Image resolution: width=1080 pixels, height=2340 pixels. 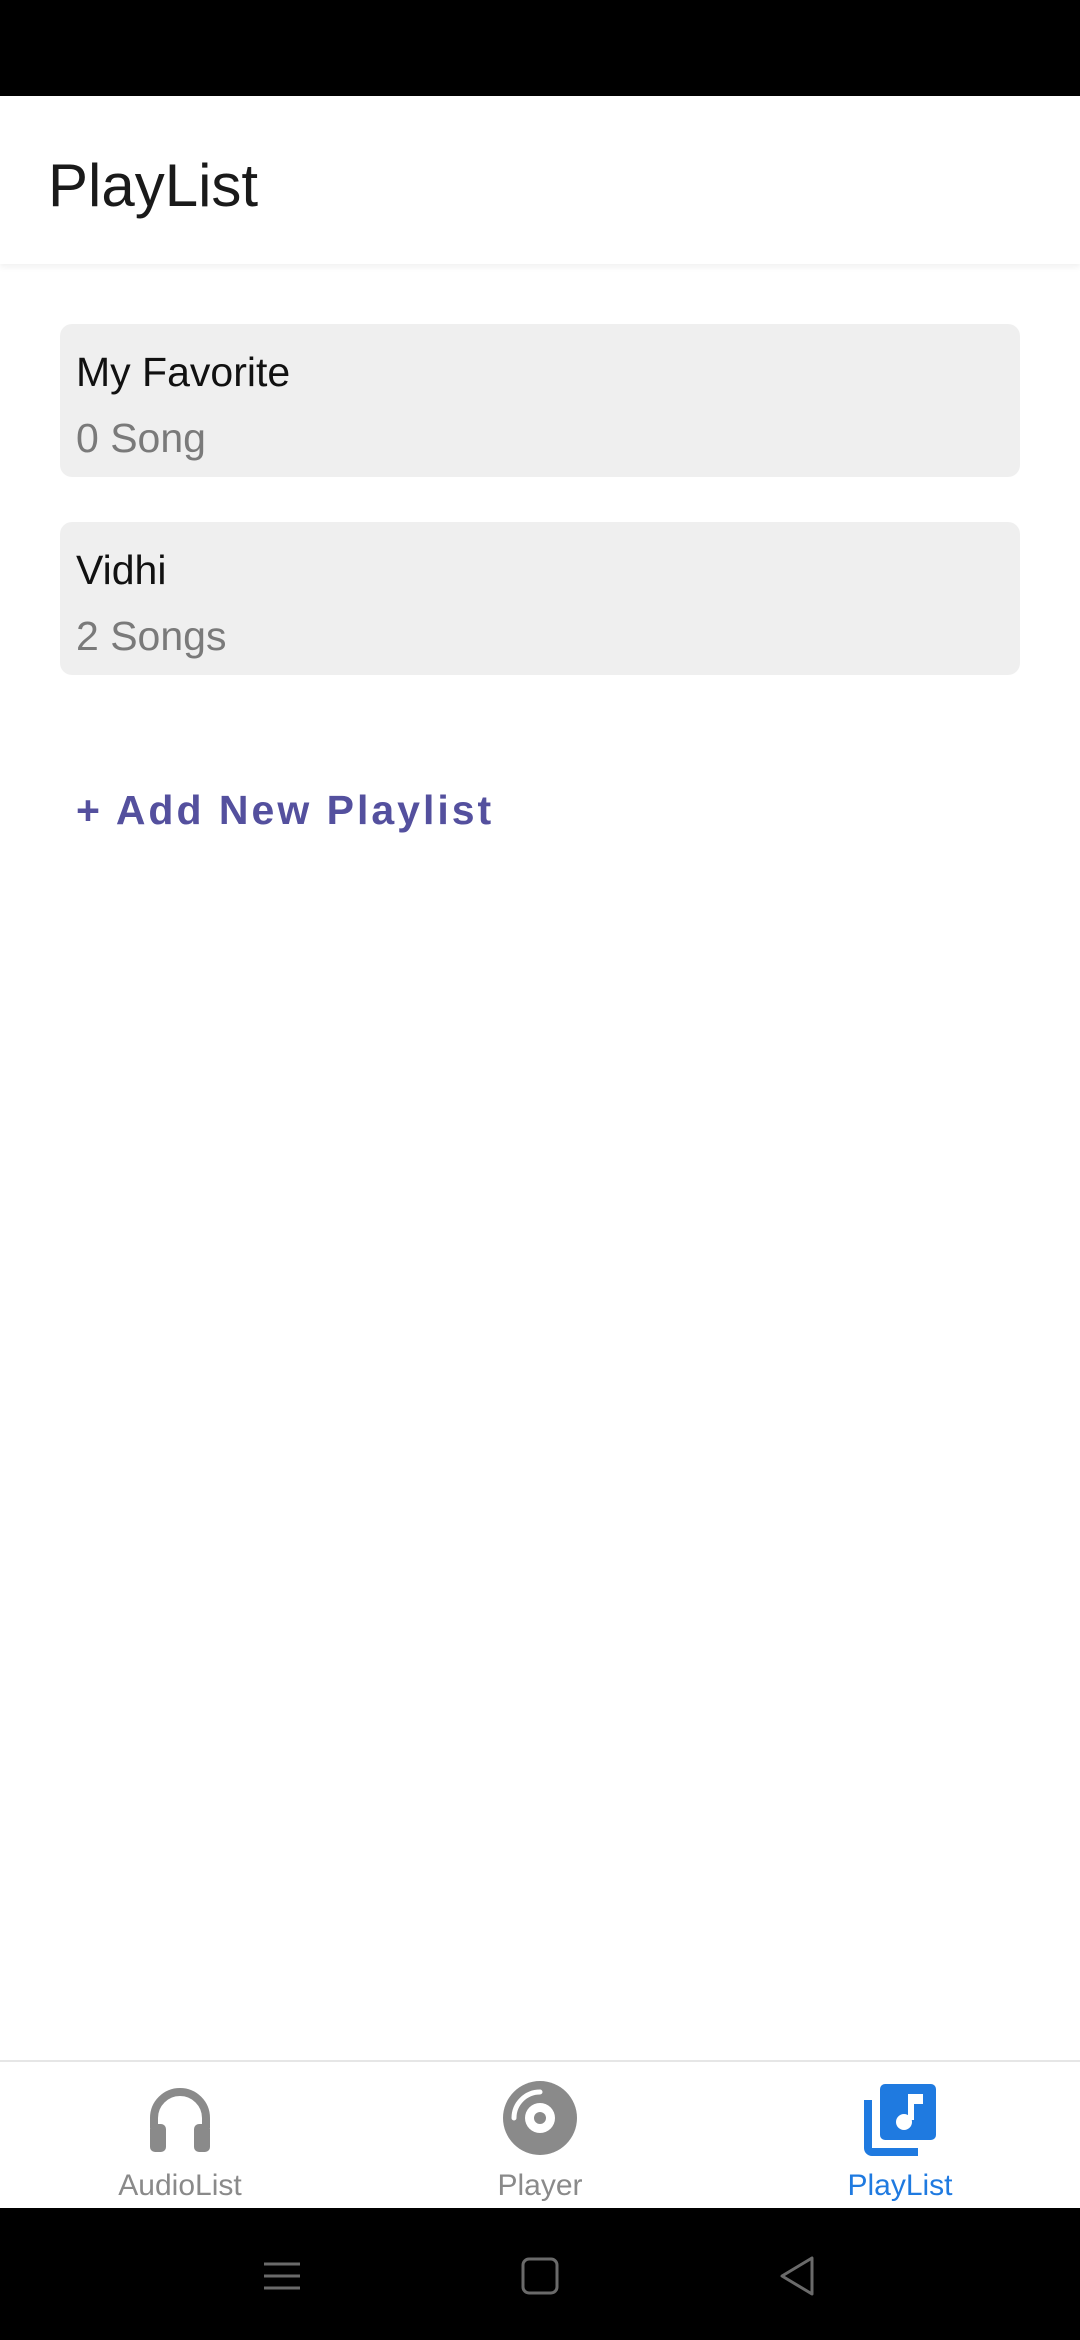 I want to click on tab-label: PlayList, so click(x=900, y=2185).